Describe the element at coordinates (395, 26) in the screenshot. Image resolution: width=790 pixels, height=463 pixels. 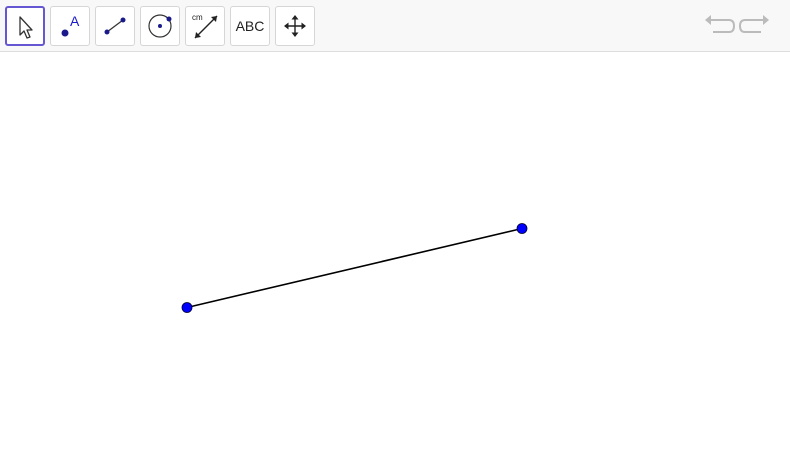
I see `toolbar: A cm ABC` at that location.